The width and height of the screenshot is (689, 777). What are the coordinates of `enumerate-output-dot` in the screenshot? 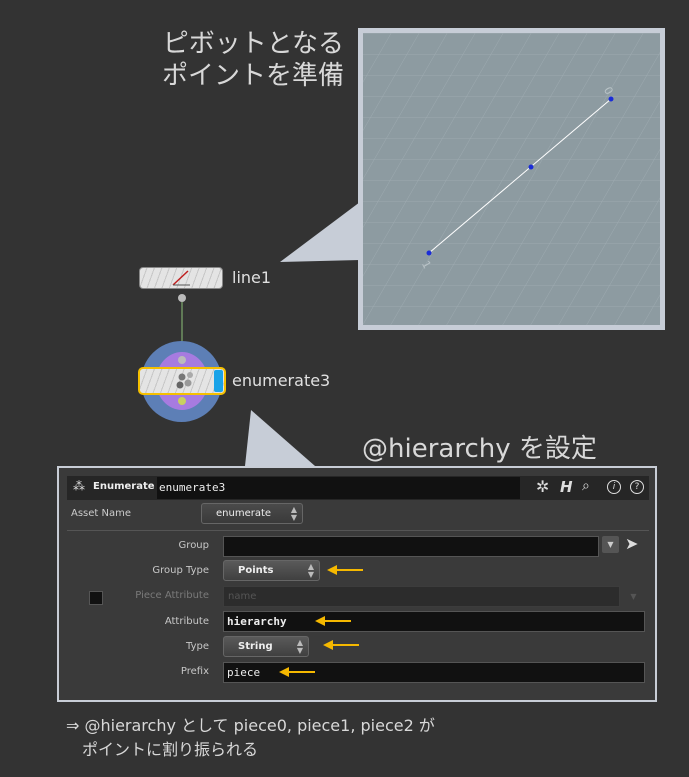 It's located at (182, 401).